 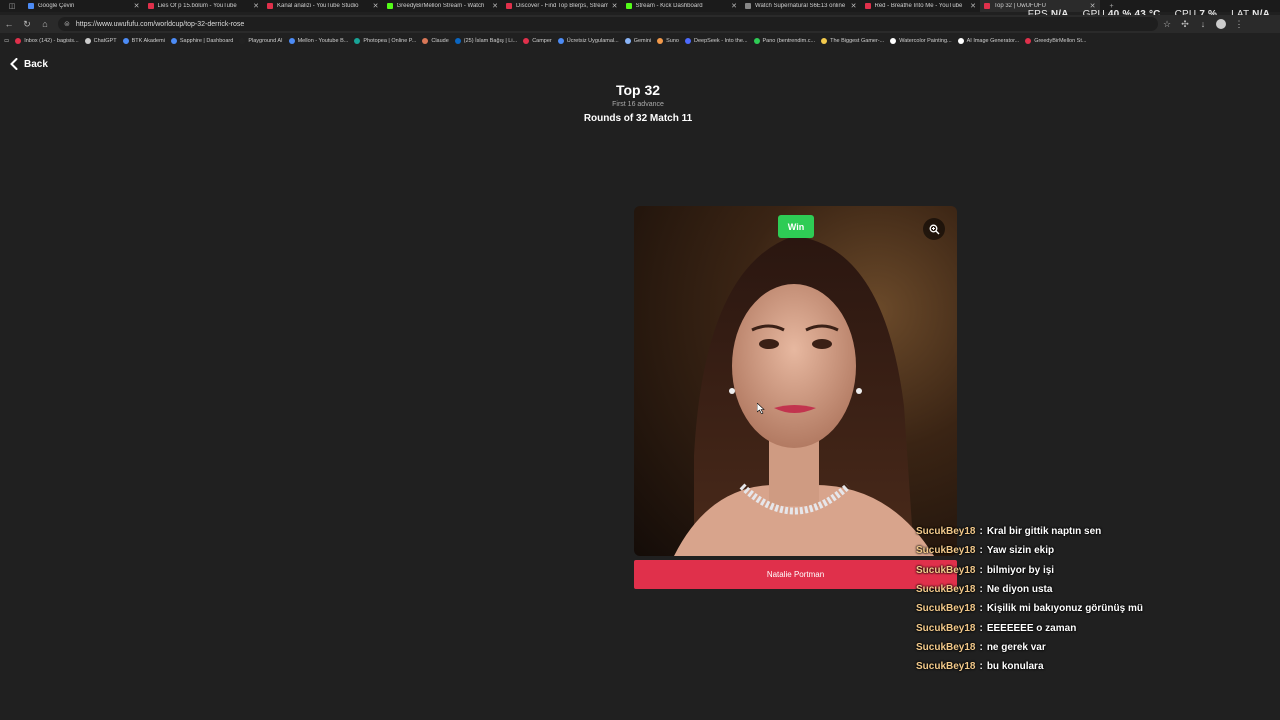 What do you see at coordinates (36, 64) in the screenshot?
I see `back-label: Back` at bounding box center [36, 64].